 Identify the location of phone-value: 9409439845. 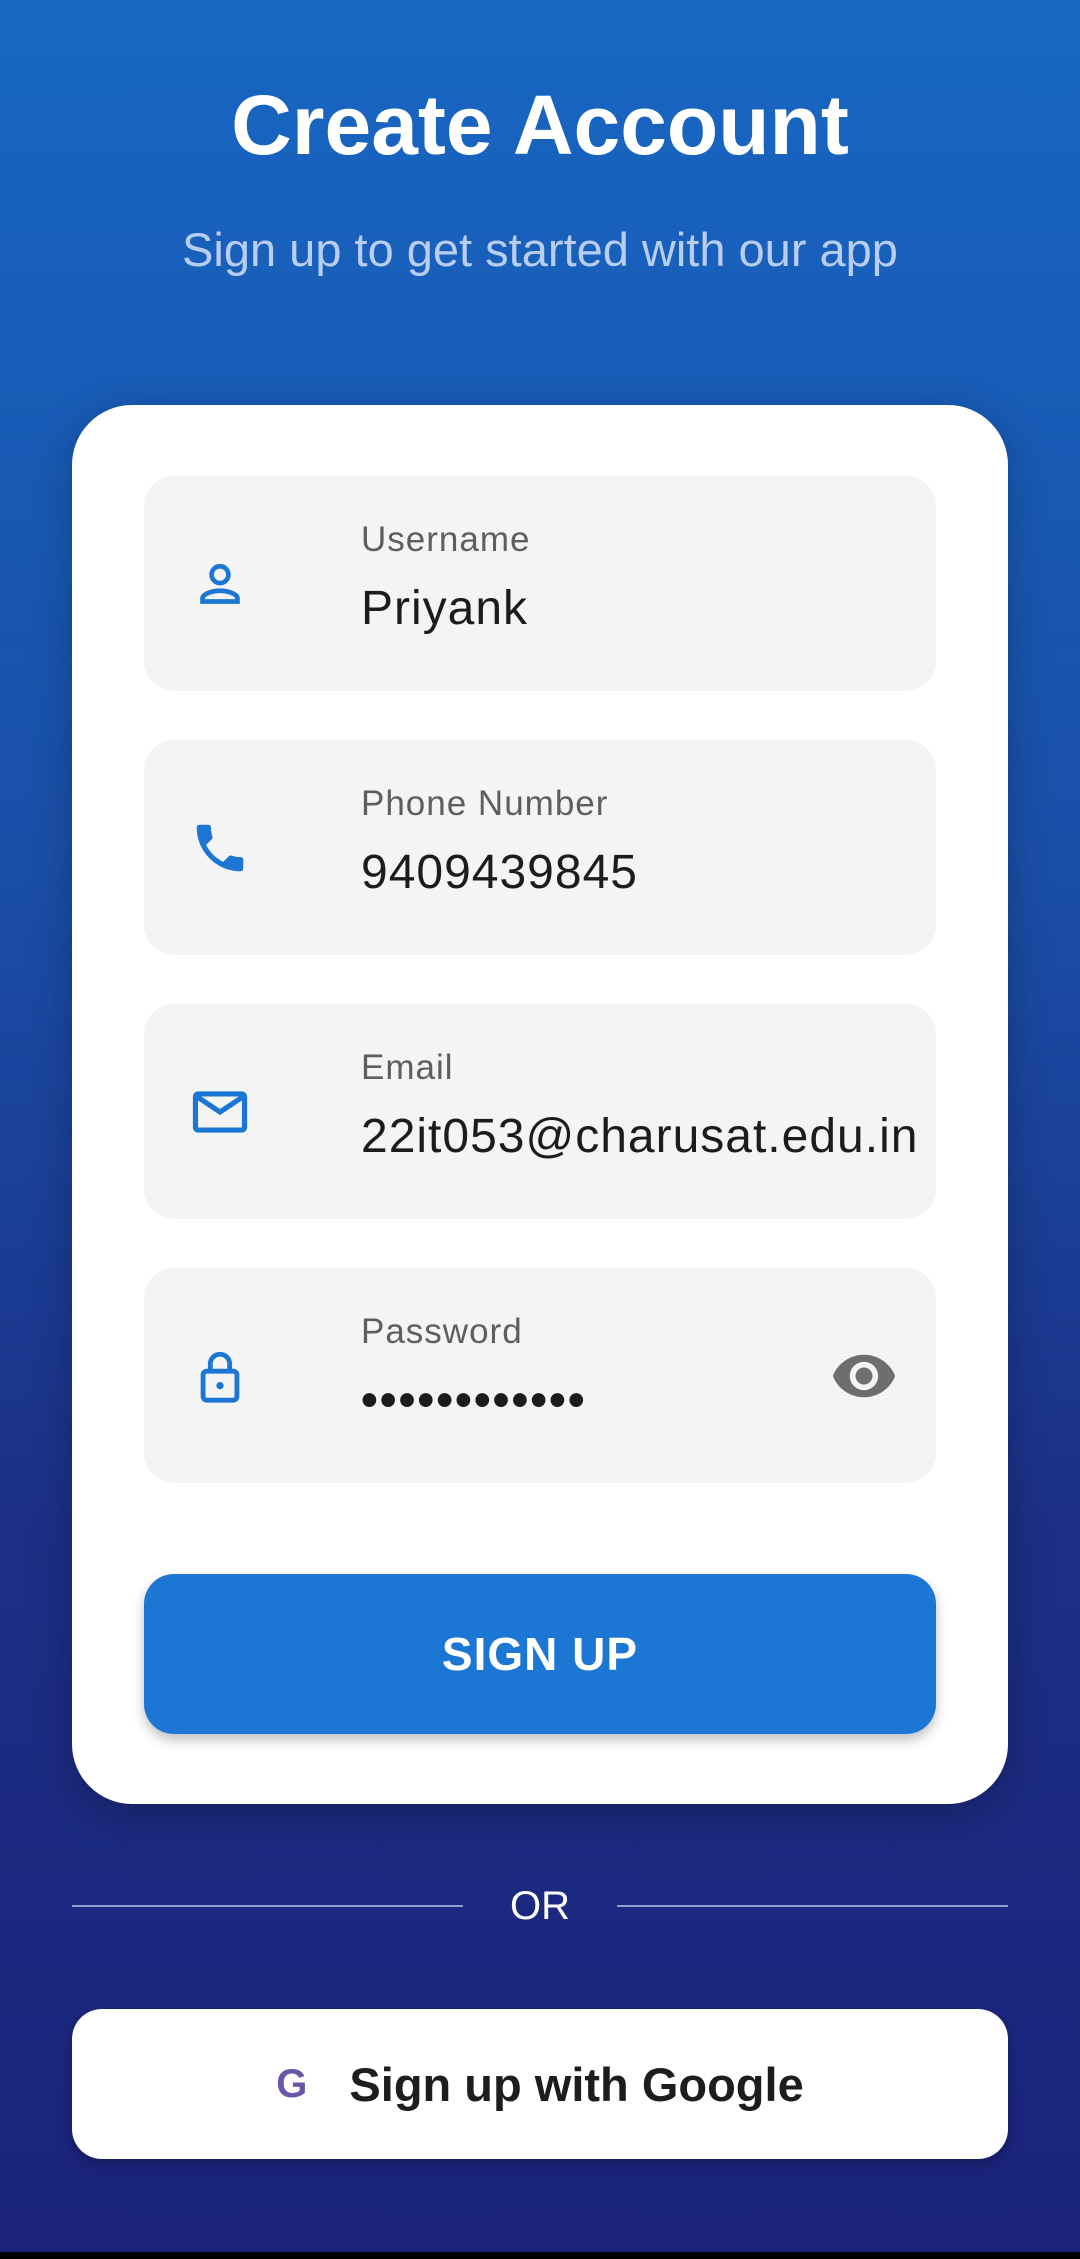
(499, 873).